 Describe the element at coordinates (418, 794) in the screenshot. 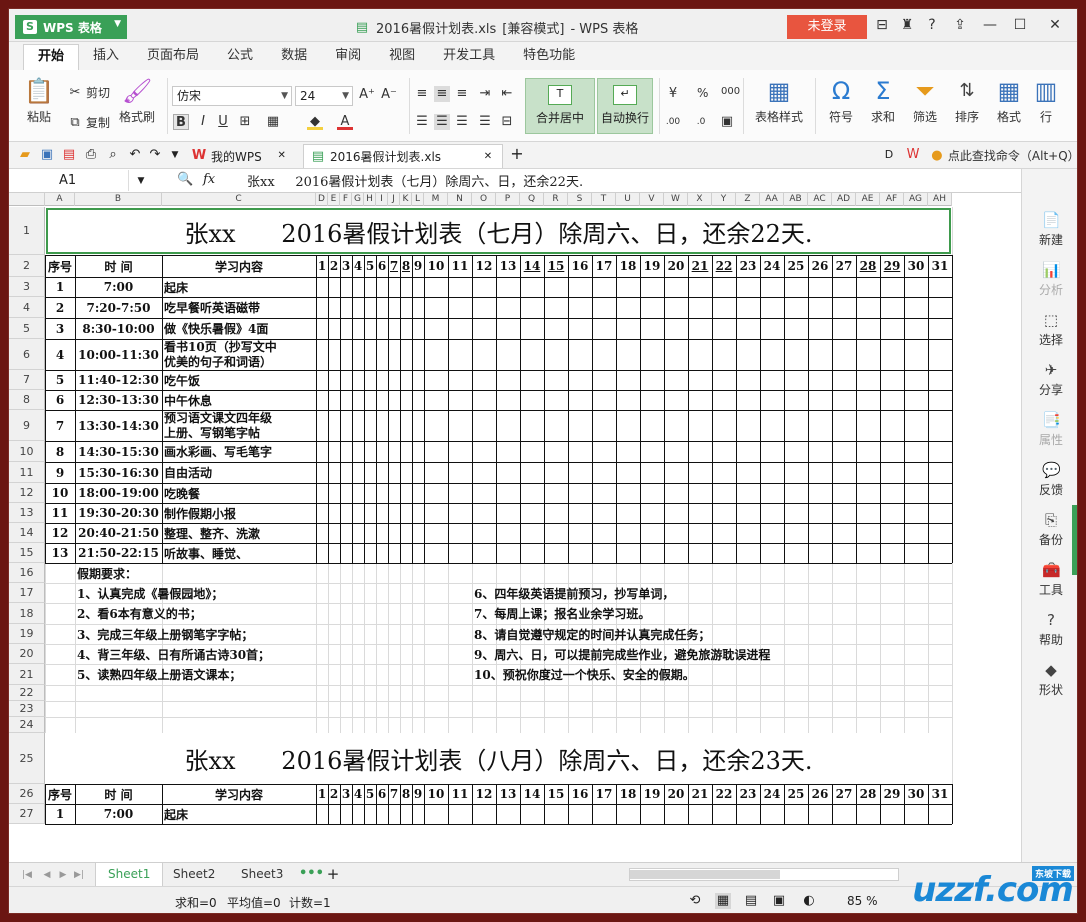

I see `header-day: 9` at that location.